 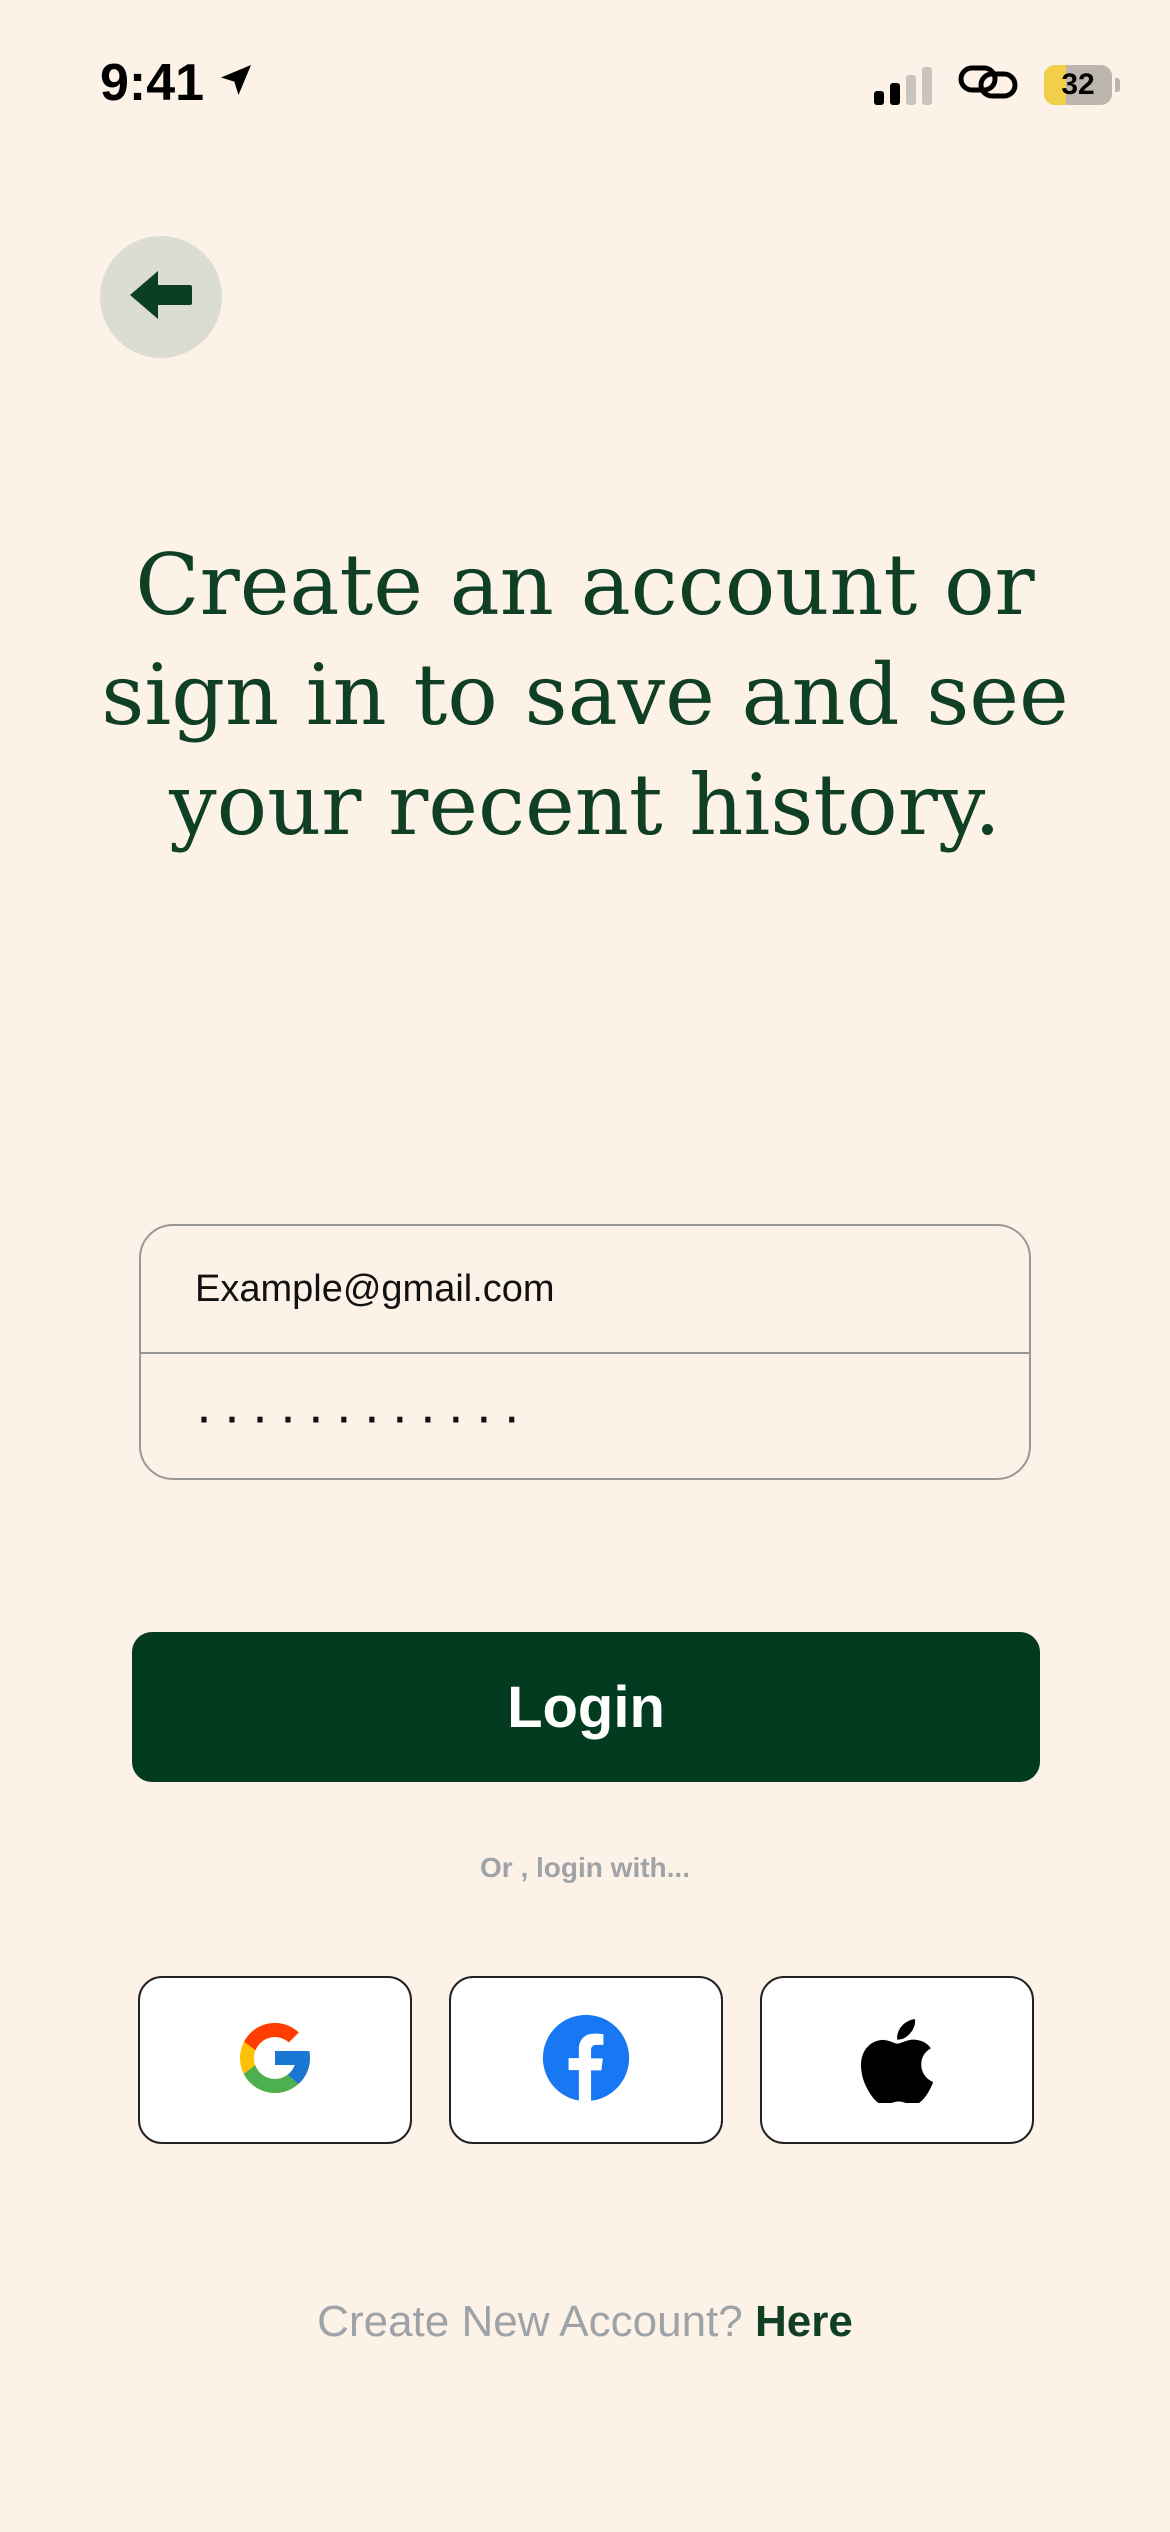 I want to click on facebook-icon, so click(x=586, y=2060).